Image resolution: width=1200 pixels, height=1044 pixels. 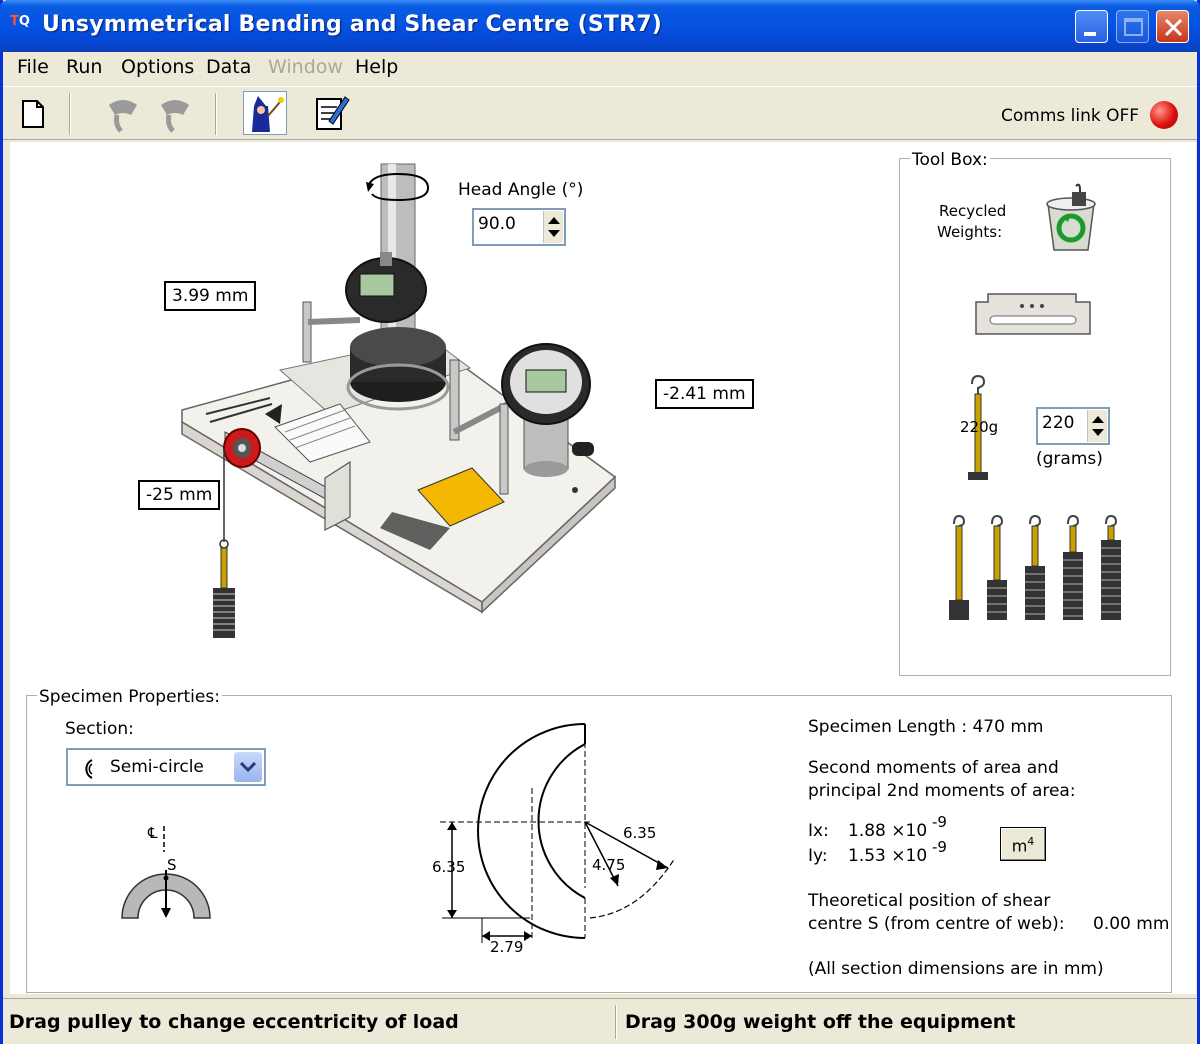 What do you see at coordinates (820, 1022) in the screenshot?
I see `status-right: Drag 300g weight off the equipment` at bounding box center [820, 1022].